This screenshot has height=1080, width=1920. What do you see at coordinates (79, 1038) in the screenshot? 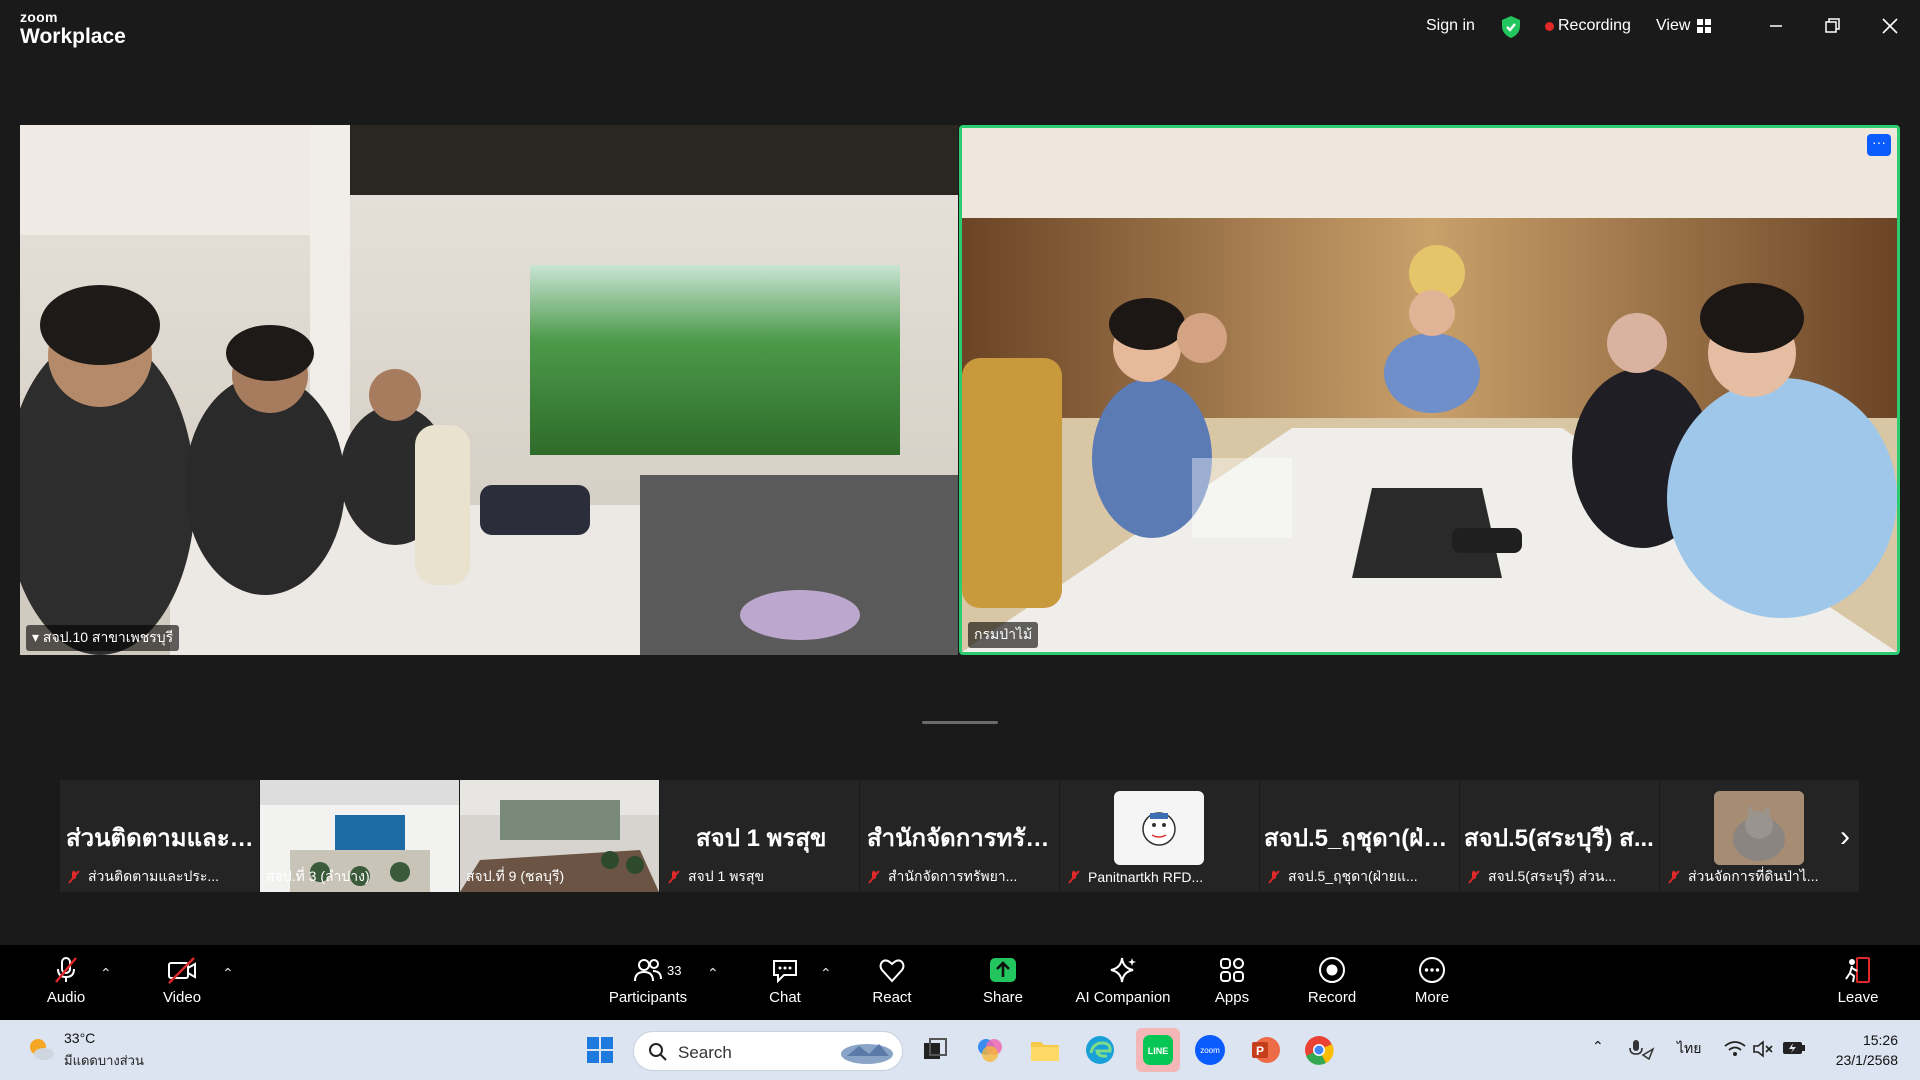
I see `weather-temperature: 33°C` at bounding box center [79, 1038].